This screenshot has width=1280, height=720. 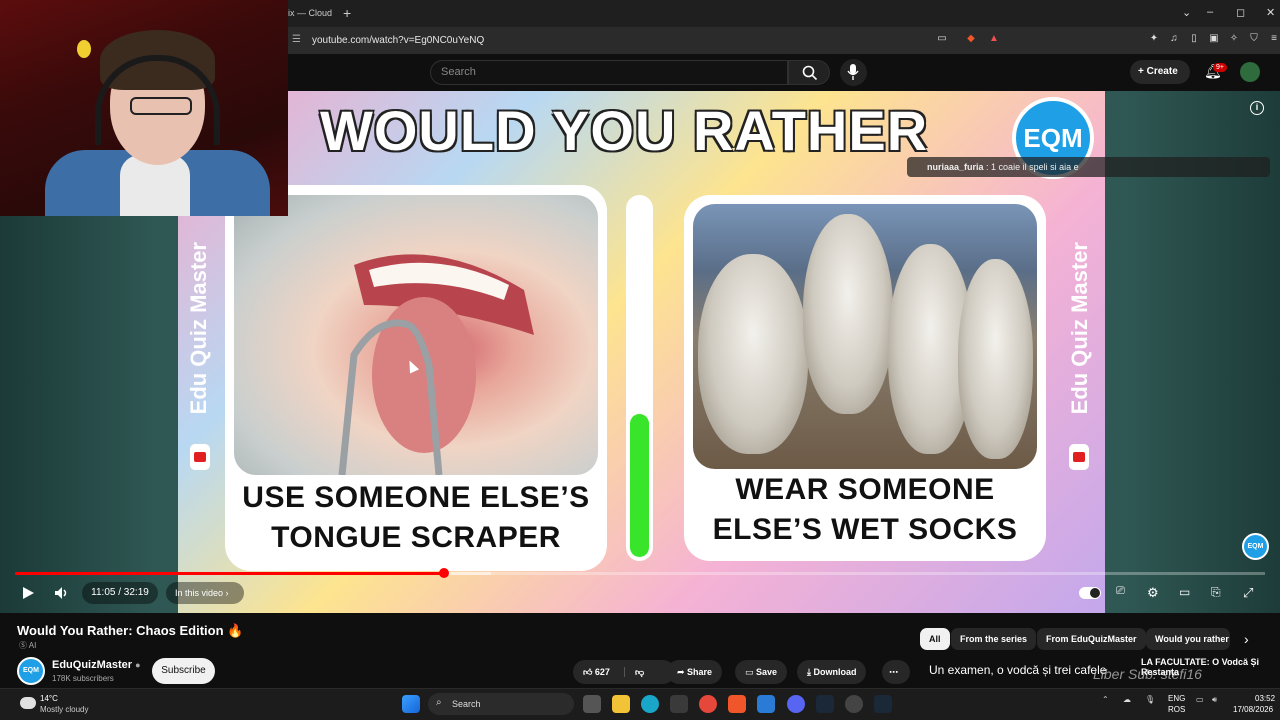 I want to click on close-window-button: ✕, so click(x=1270, y=12).